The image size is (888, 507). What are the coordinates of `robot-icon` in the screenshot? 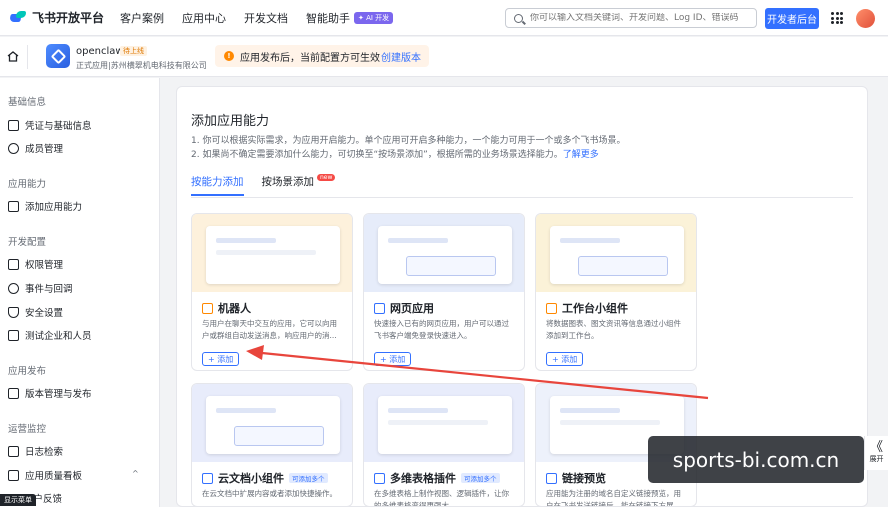 It's located at (207, 308).